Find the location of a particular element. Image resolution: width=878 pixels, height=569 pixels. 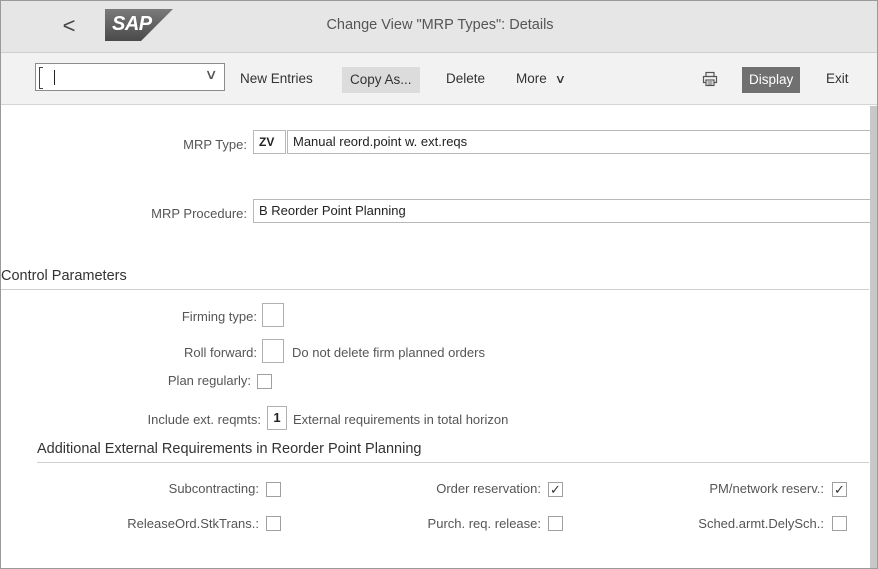

vertical-scrollbar is located at coordinates (873, 337).